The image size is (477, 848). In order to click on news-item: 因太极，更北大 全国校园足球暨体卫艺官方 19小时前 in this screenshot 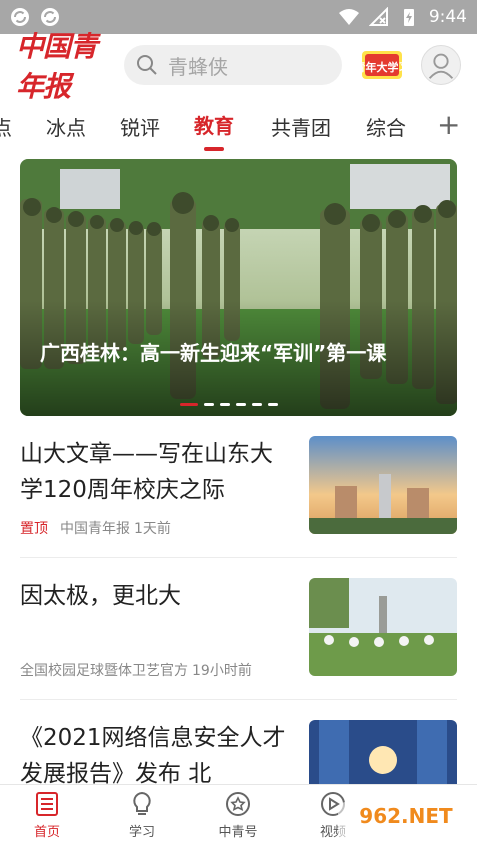, I will do `click(238, 633)`.